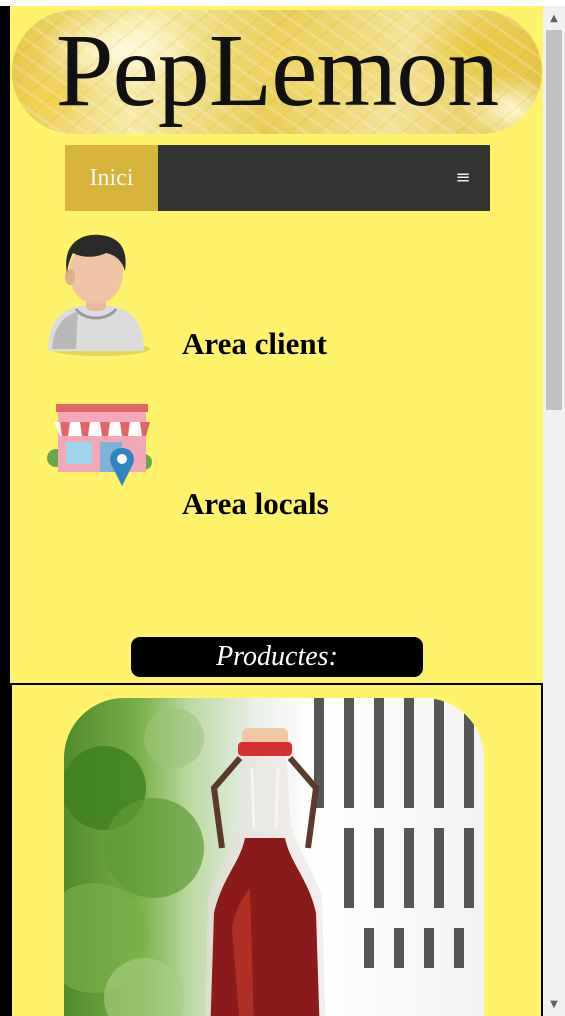 Image resolution: width=565 pixels, height=1016 pixels. What do you see at coordinates (277, 178) in the screenshot?
I see `nav-bar: Inici ≡` at bounding box center [277, 178].